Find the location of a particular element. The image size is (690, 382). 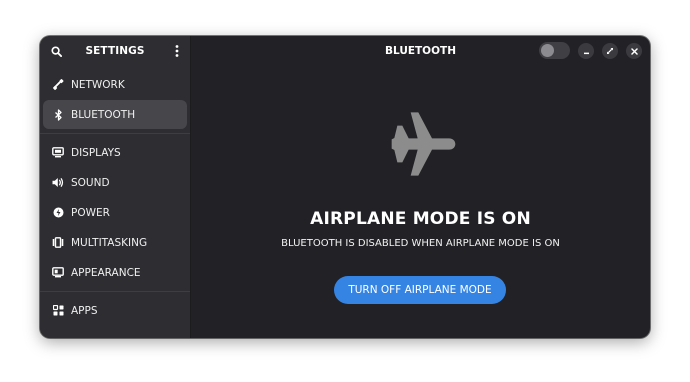

maximize-icon is located at coordinates (610, 51).